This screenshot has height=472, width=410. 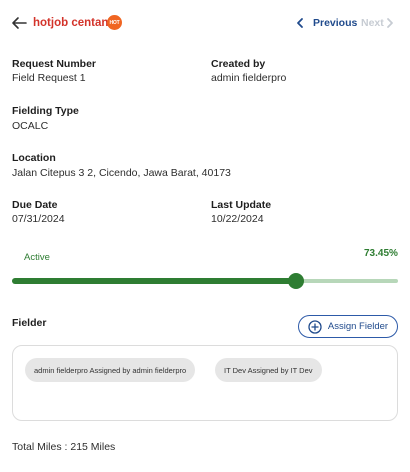 What do you see at coordinates (74, 23) in the screenshot?
I see `job-title: hotjob centang` at bounding box center [74, 23].